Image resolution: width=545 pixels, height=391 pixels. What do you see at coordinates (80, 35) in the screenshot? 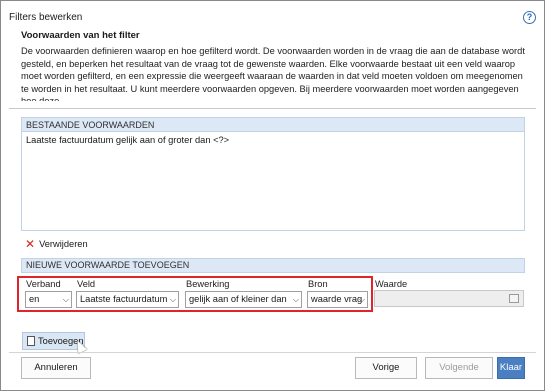
I see `section-heading: Voorwaarden van het filter` at bounding box center [80, 35].